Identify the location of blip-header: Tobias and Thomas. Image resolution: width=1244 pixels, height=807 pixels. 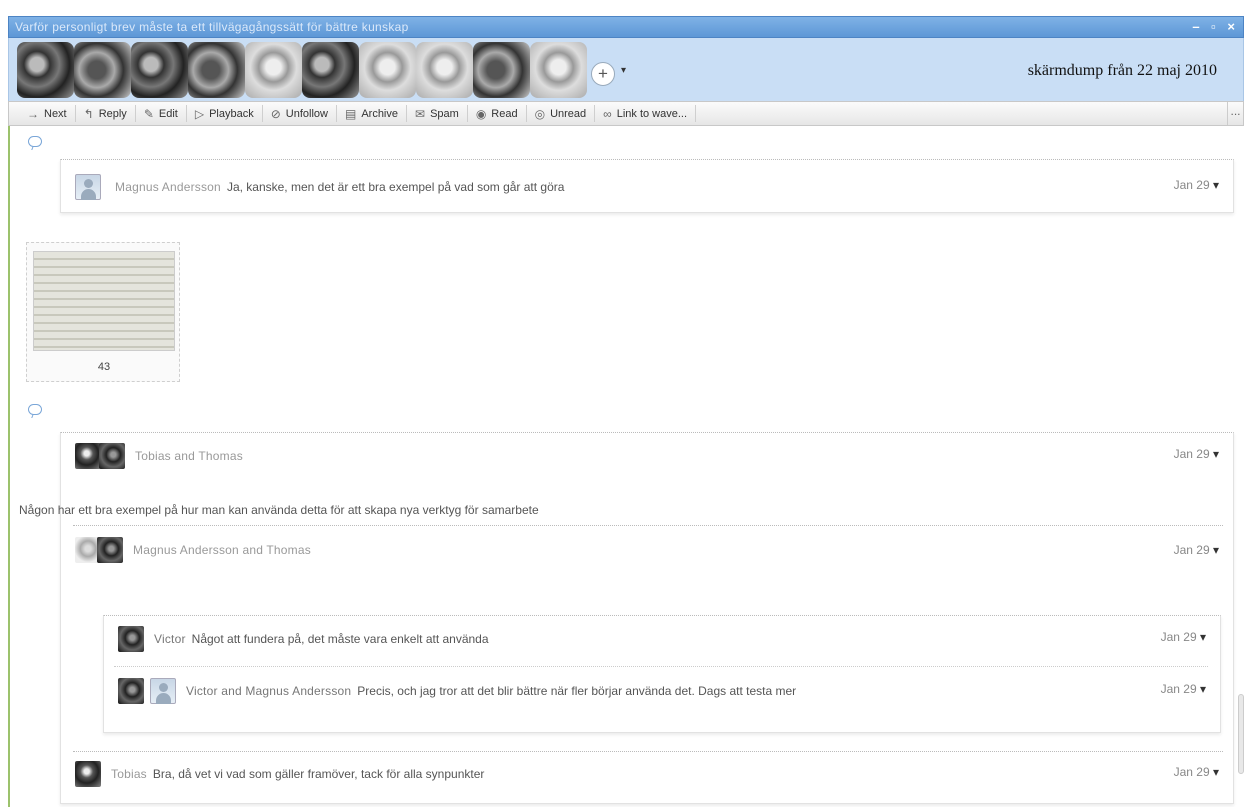
(159, 456).